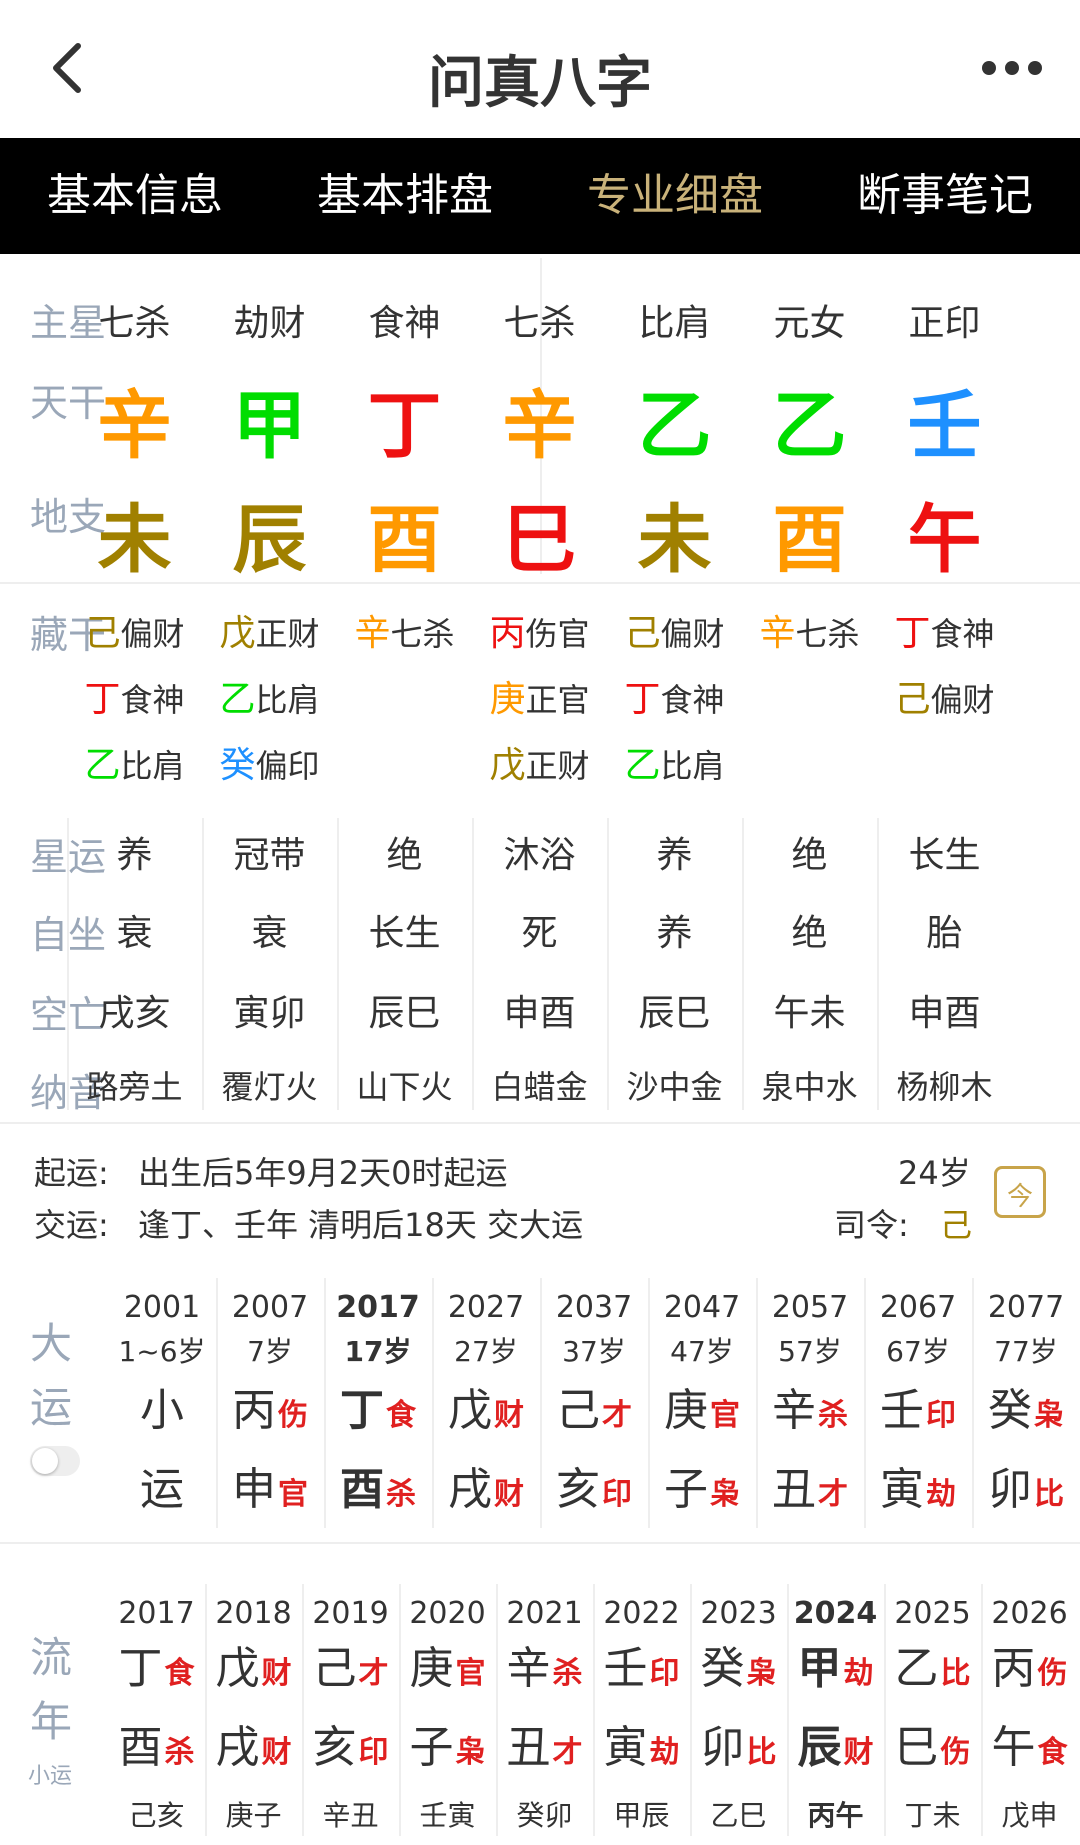 This screenshot has width=1080, height=1845. What do you see at coordinates (625, 1668) in the screenshot?
I see `liunian-char: 壬` at bounding box center [625, 1668].